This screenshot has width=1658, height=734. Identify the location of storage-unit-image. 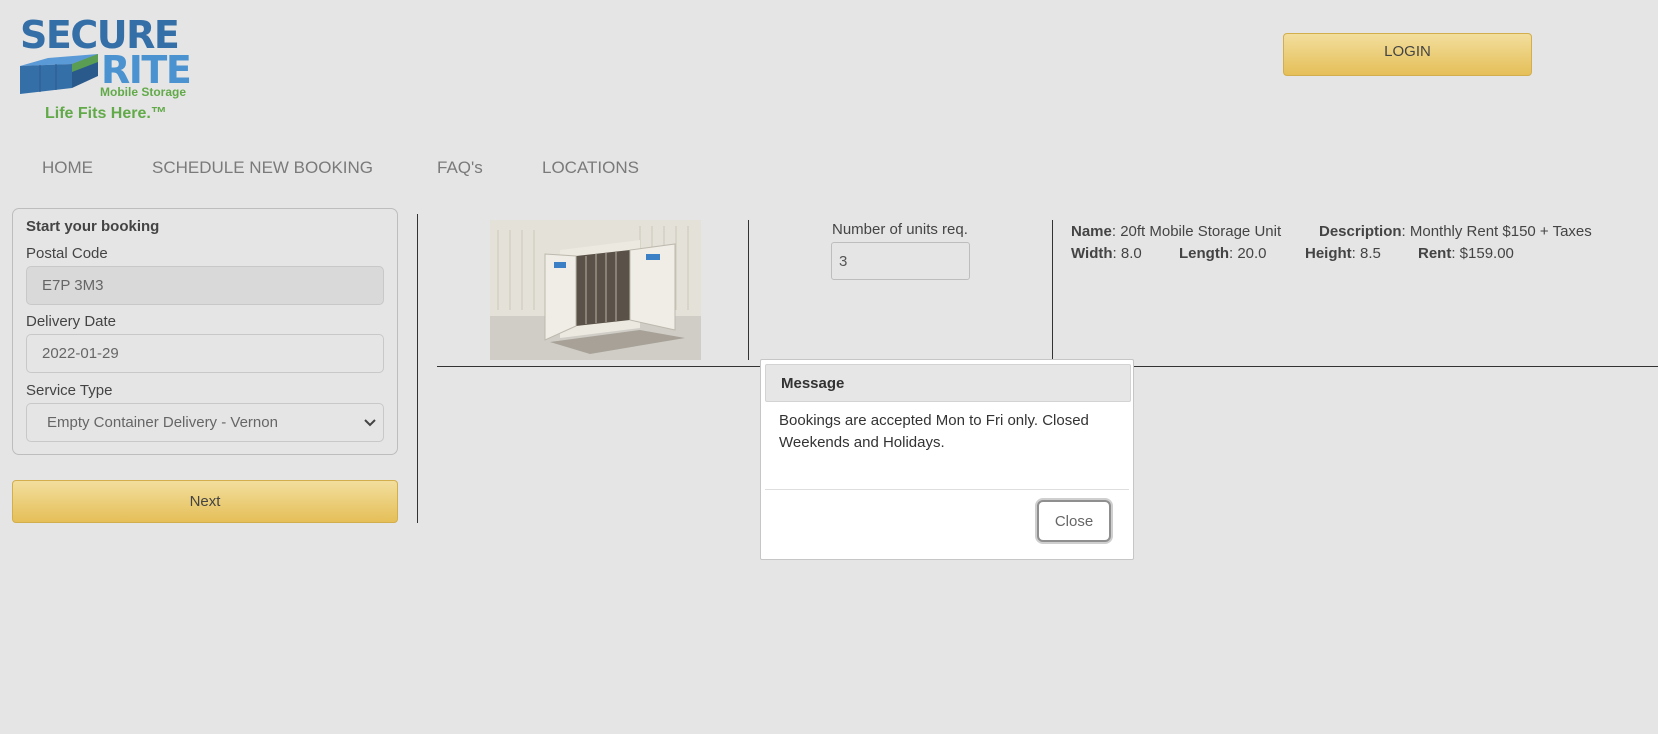
(595, 290).